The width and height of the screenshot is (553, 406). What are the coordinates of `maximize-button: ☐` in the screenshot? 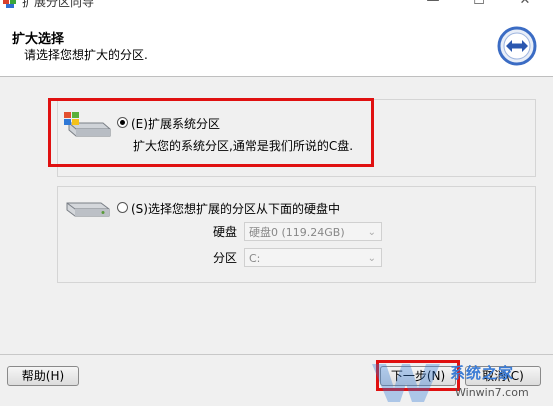 It's located at (479, 6).